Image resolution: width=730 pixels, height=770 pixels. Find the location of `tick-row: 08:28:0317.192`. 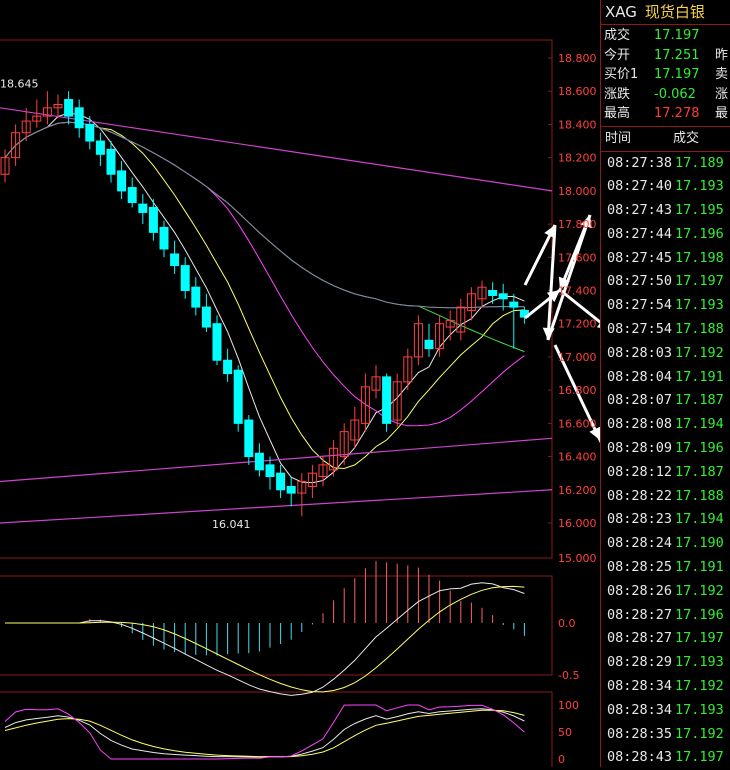

tick-row: 08:28:0317.192 is located at coordinates (665, 354).